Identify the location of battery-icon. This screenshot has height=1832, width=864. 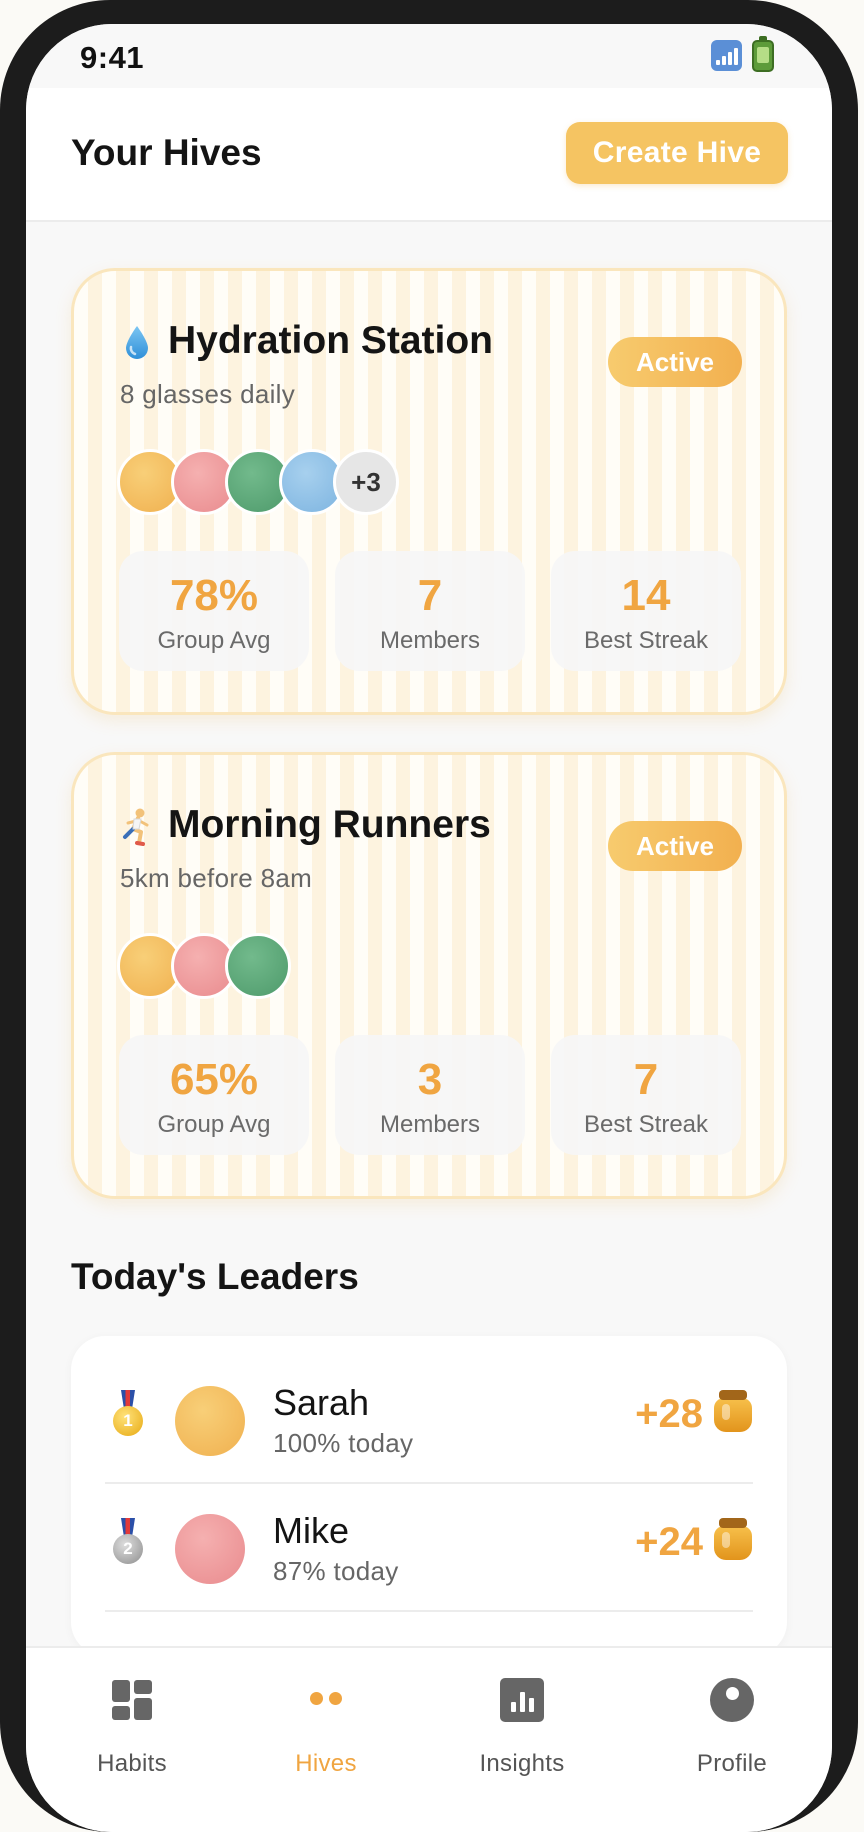
(763, 54).